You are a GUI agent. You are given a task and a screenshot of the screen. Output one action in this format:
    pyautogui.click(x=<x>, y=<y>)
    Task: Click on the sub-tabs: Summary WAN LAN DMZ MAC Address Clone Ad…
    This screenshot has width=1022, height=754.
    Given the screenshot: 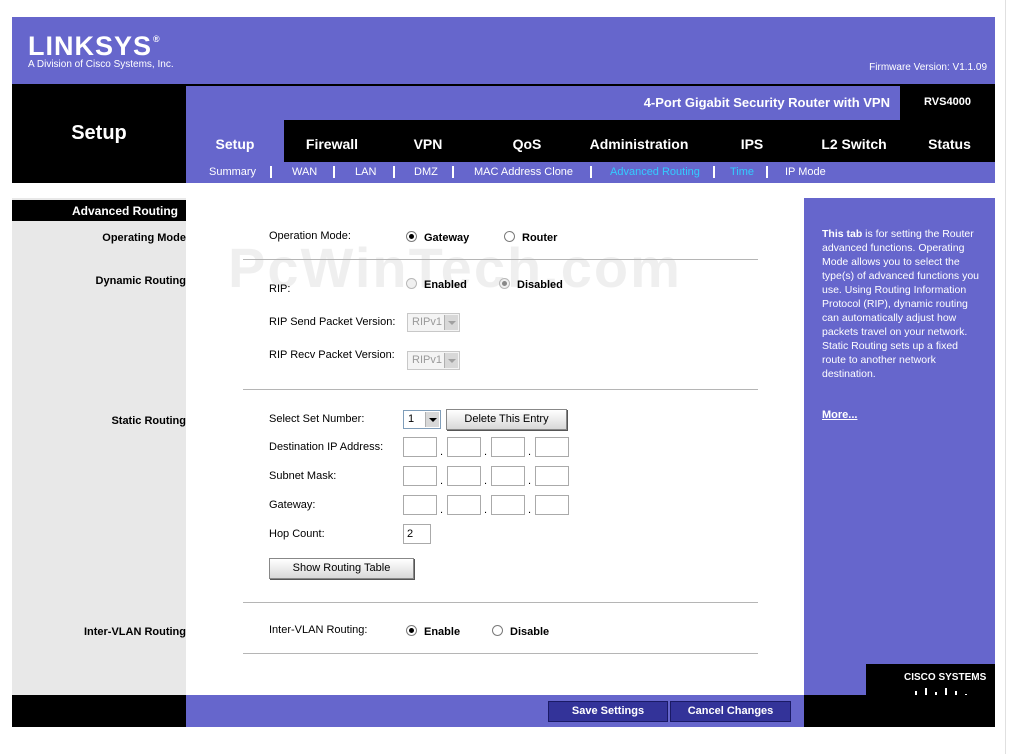 What is the action you would take?
    pyautogui.click(x=590, y=172)
    